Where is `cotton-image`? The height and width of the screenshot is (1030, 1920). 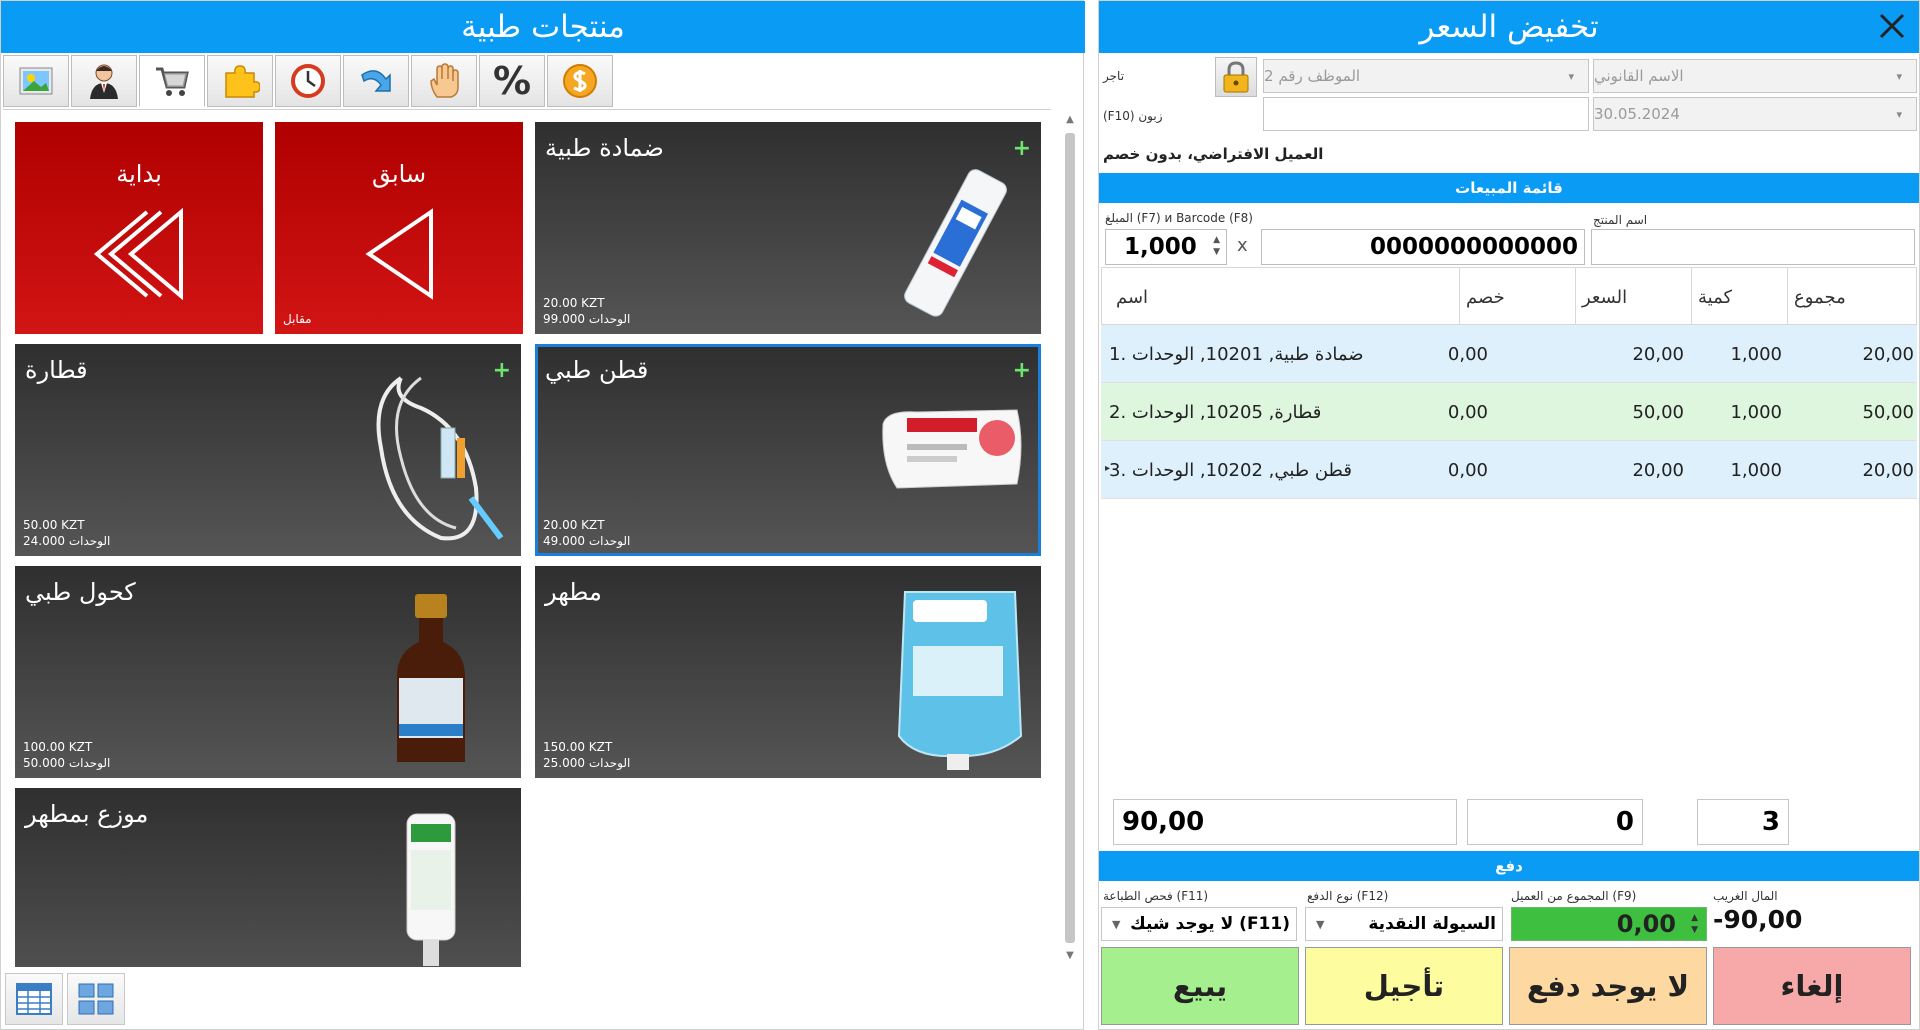
cotton-image is located at coordinates (952, 449).